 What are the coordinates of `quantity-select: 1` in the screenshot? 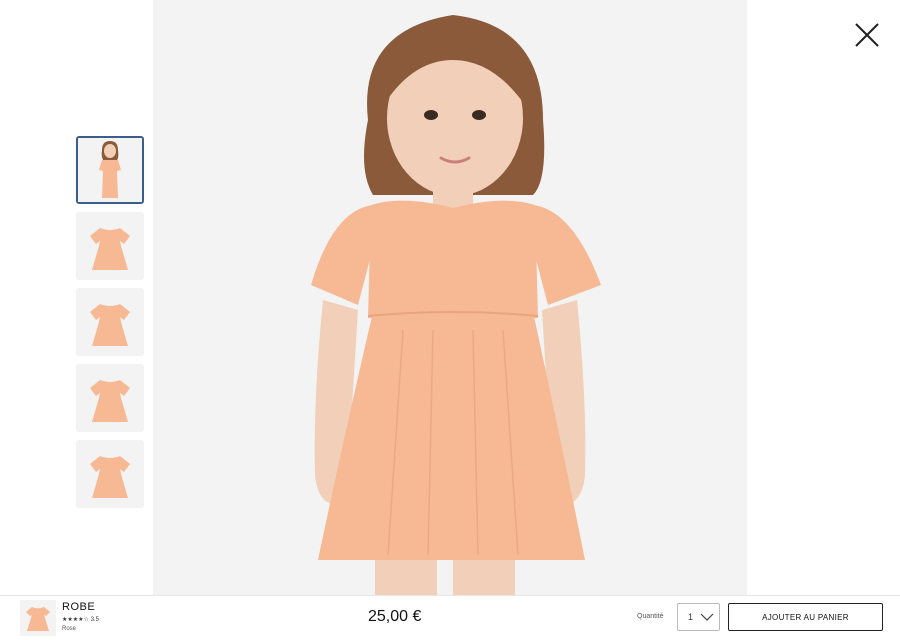 It's located at (698, 617).